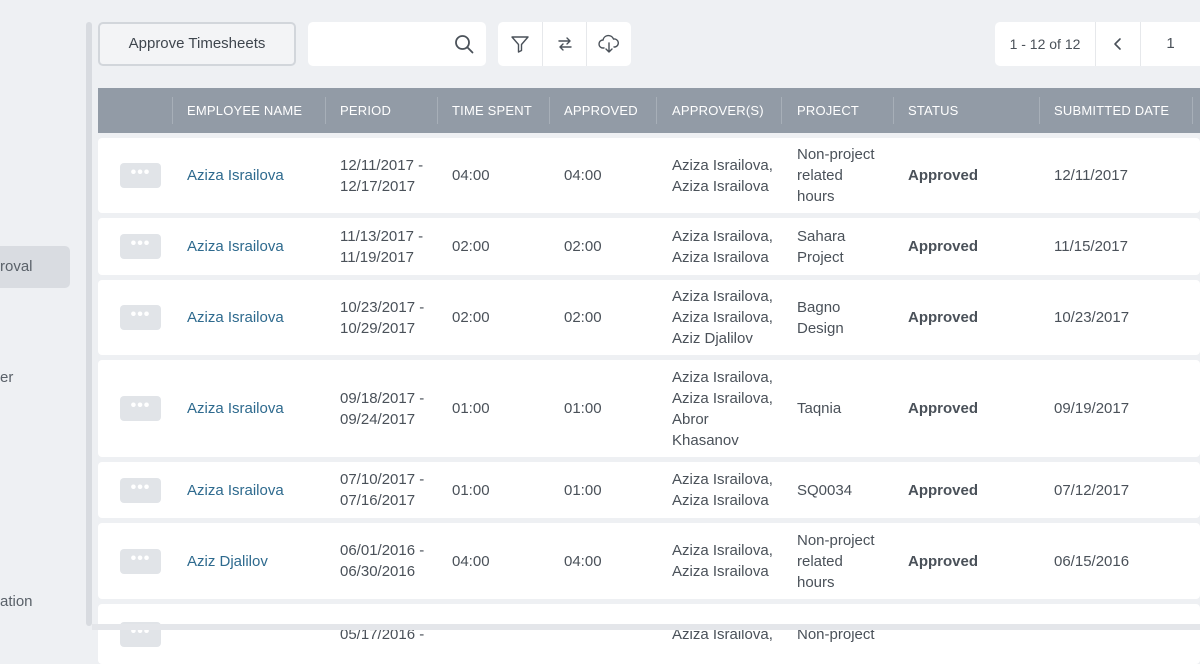 The height and width of the screenshot is (664, 1200). What do you see at coordinates (1118, 44) in the screenshot?
I see `previous-page-button` at bounding box center [1118, 44].